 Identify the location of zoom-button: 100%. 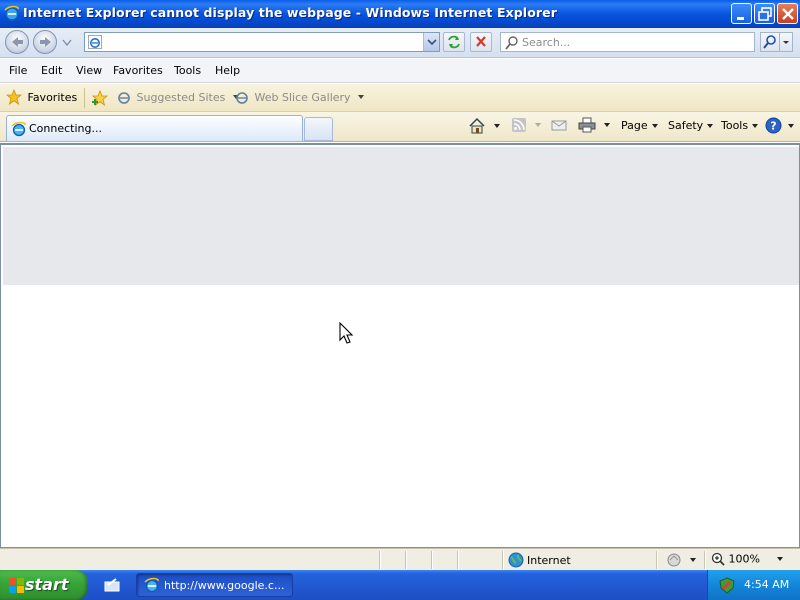
(747, 559).